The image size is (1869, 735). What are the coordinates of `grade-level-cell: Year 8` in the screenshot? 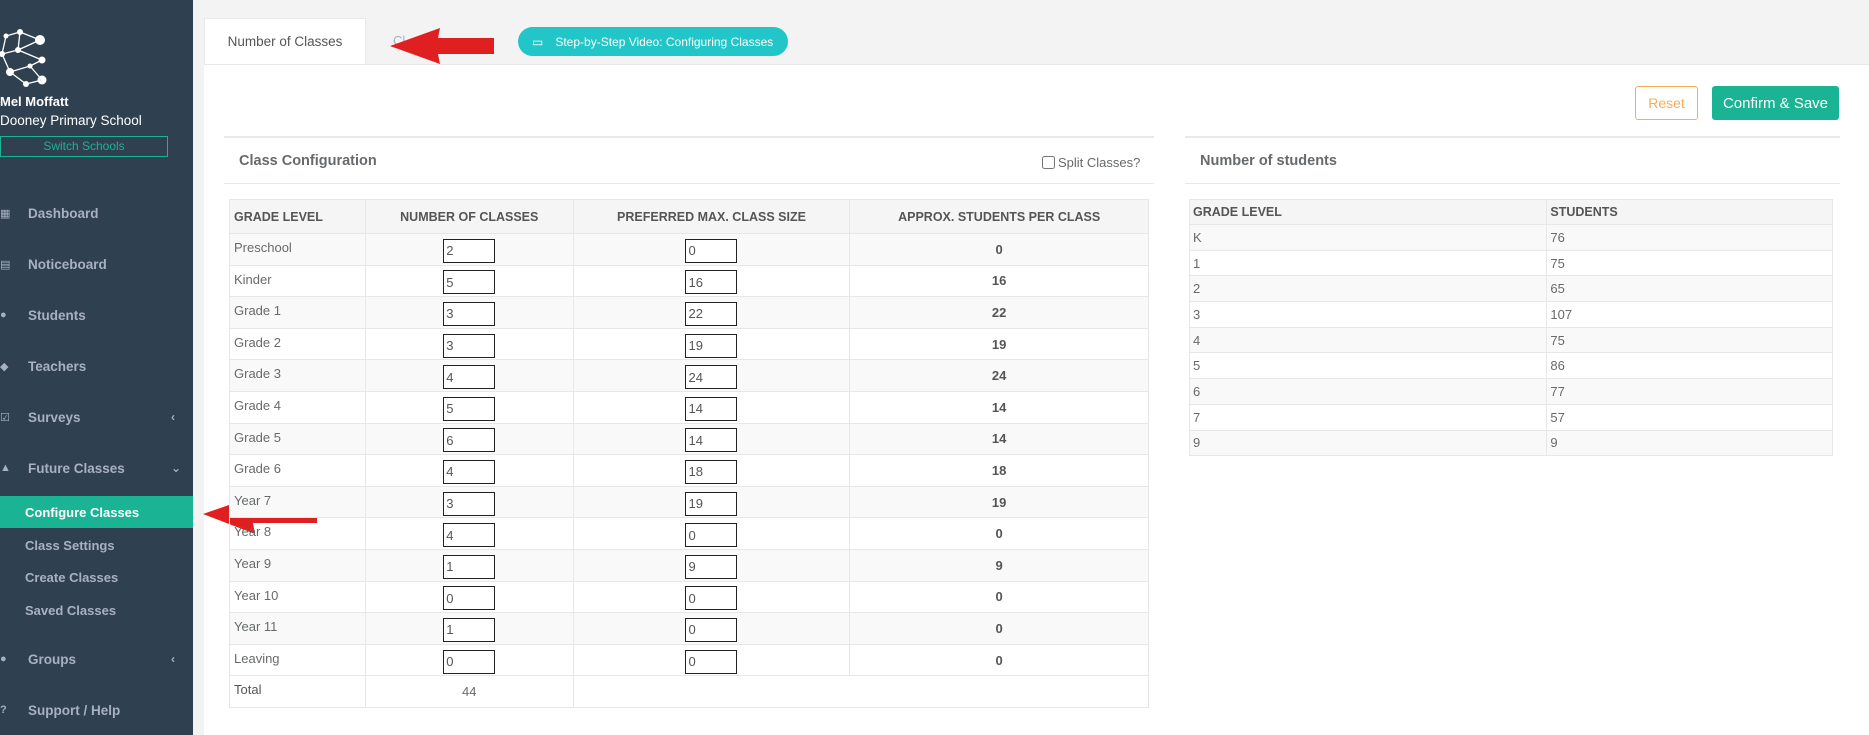 It's located at (297, 533).